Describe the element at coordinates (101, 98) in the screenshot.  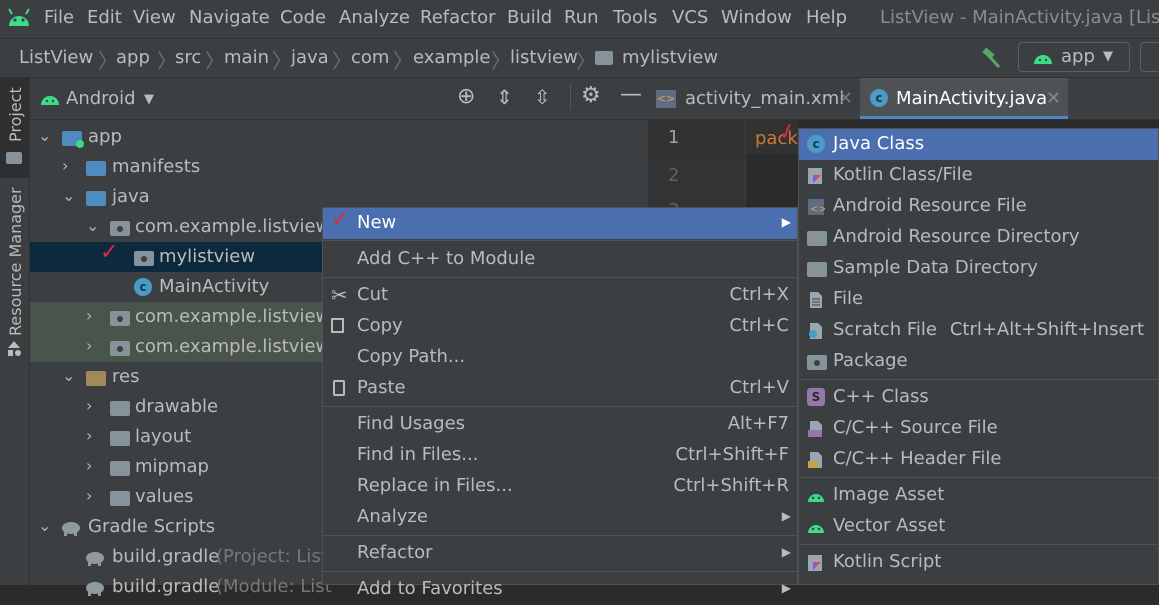
I see `project-view-selector: Android` at that location.